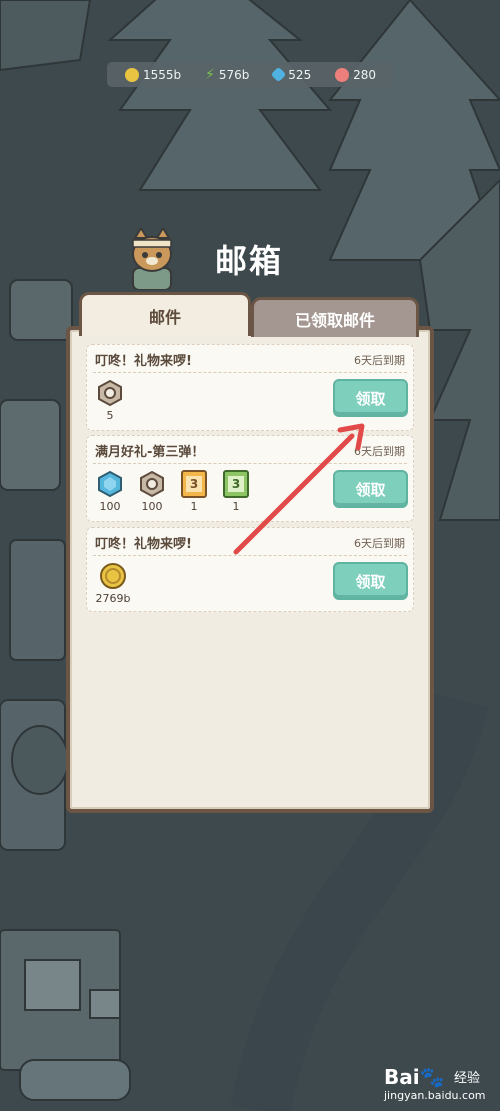  I want to click on gold-coin-counter: 1555b, so click(153, 74).